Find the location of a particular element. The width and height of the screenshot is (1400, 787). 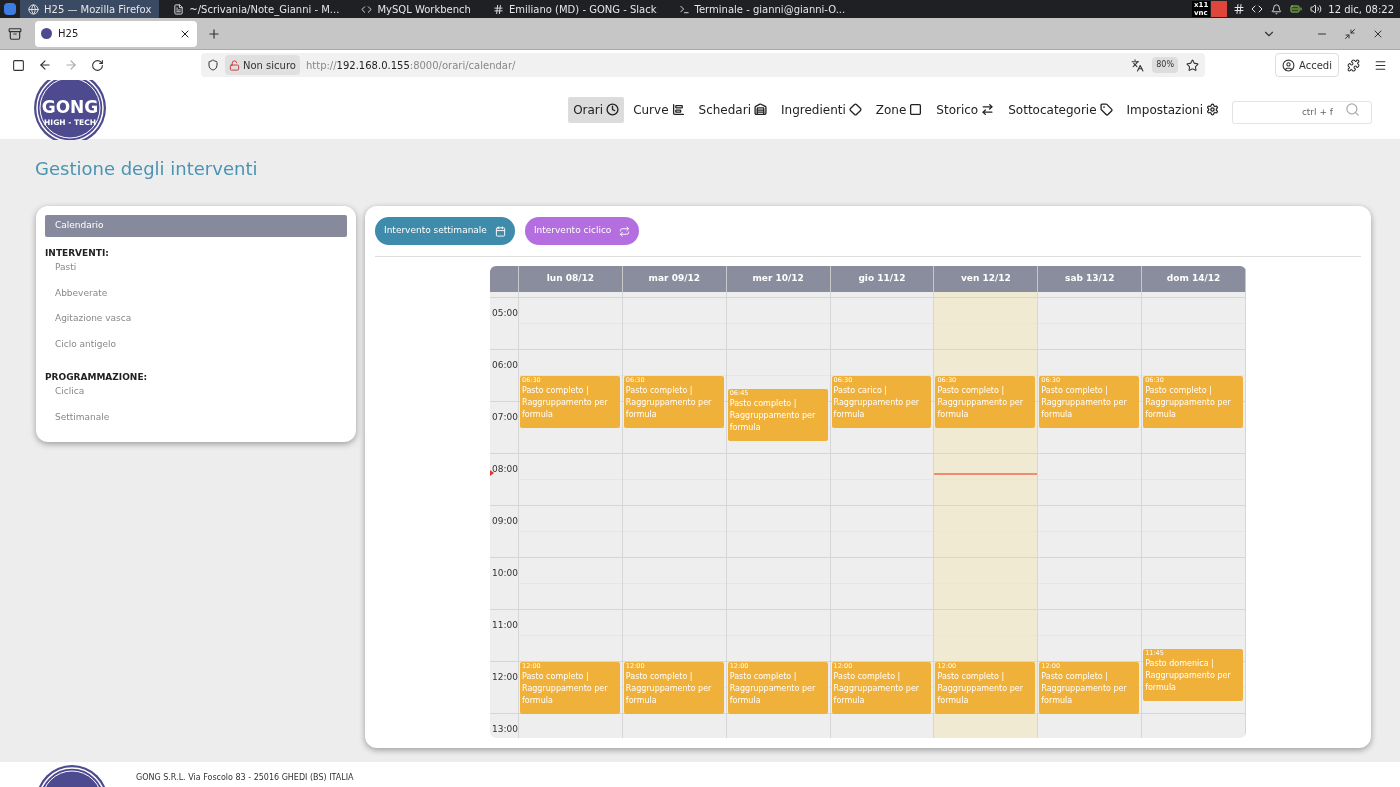

notification-icon is located at coordinates (1277, 9).